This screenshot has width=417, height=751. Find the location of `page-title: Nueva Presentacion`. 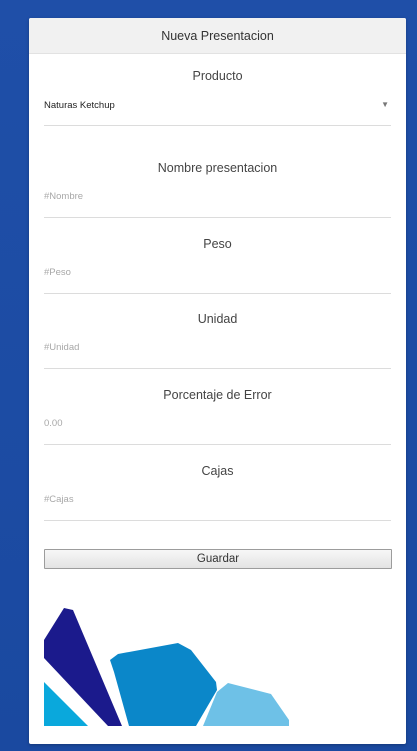

page-title: Nueva Presentacion is located at coordinates (217, 35).